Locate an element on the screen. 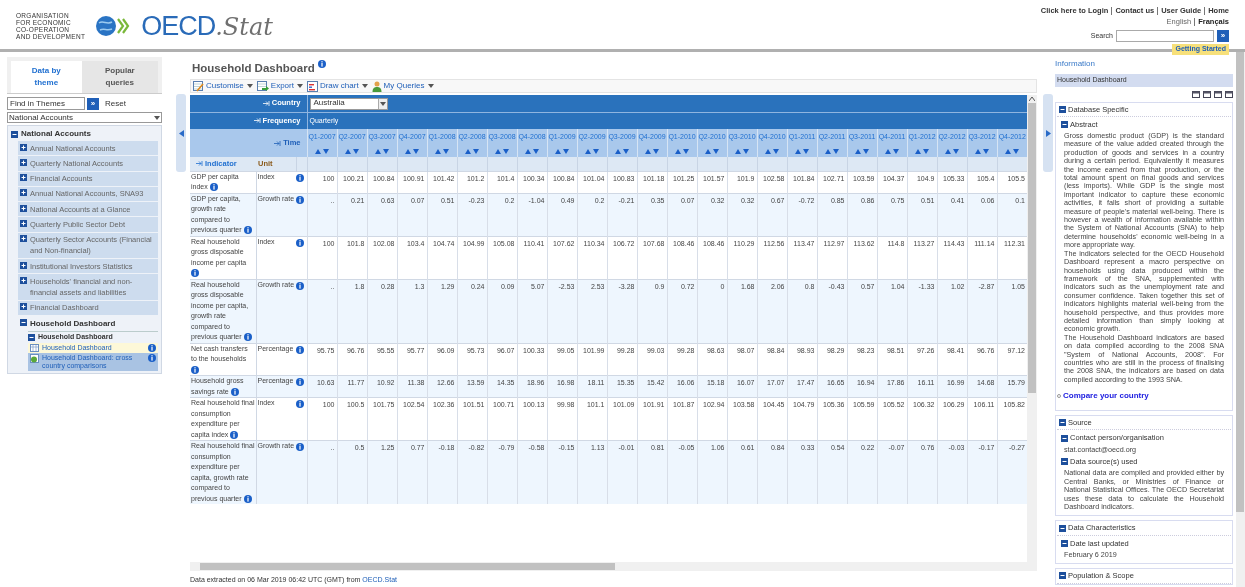 The width and height of the screenshot is (1245, 587). right-arrow-icon is located at coordinates (1048, 133).